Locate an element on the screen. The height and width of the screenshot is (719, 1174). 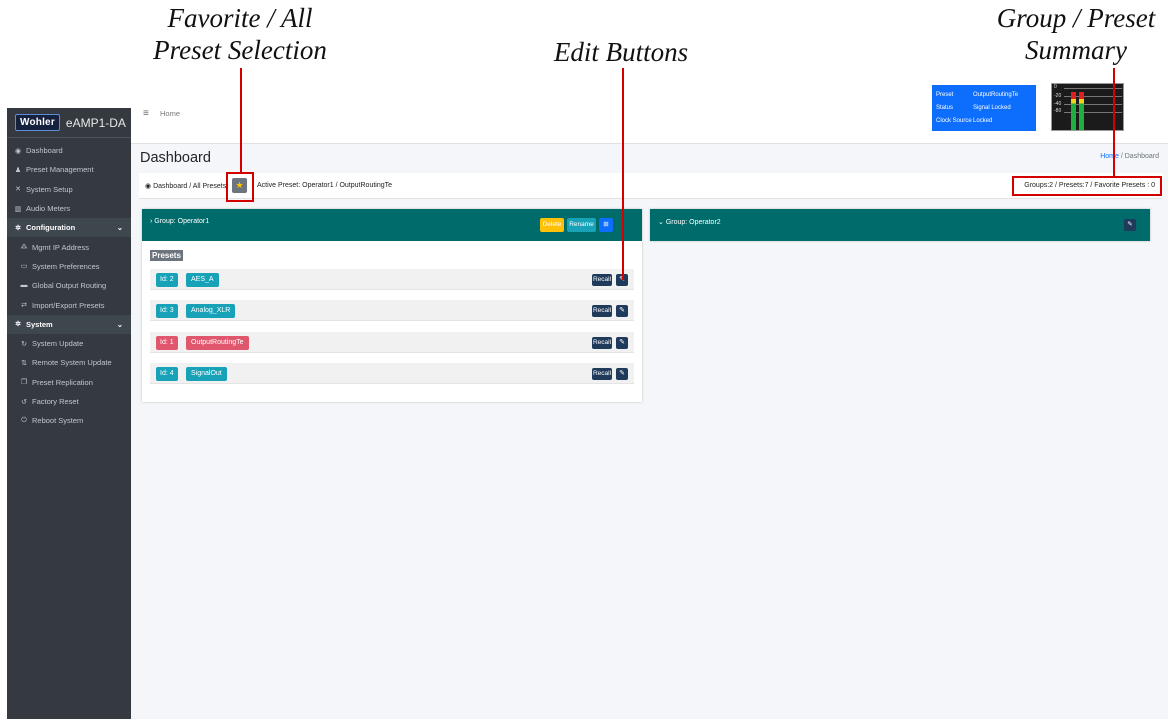
meter-bar-right is located at coordinates (1081, 111).